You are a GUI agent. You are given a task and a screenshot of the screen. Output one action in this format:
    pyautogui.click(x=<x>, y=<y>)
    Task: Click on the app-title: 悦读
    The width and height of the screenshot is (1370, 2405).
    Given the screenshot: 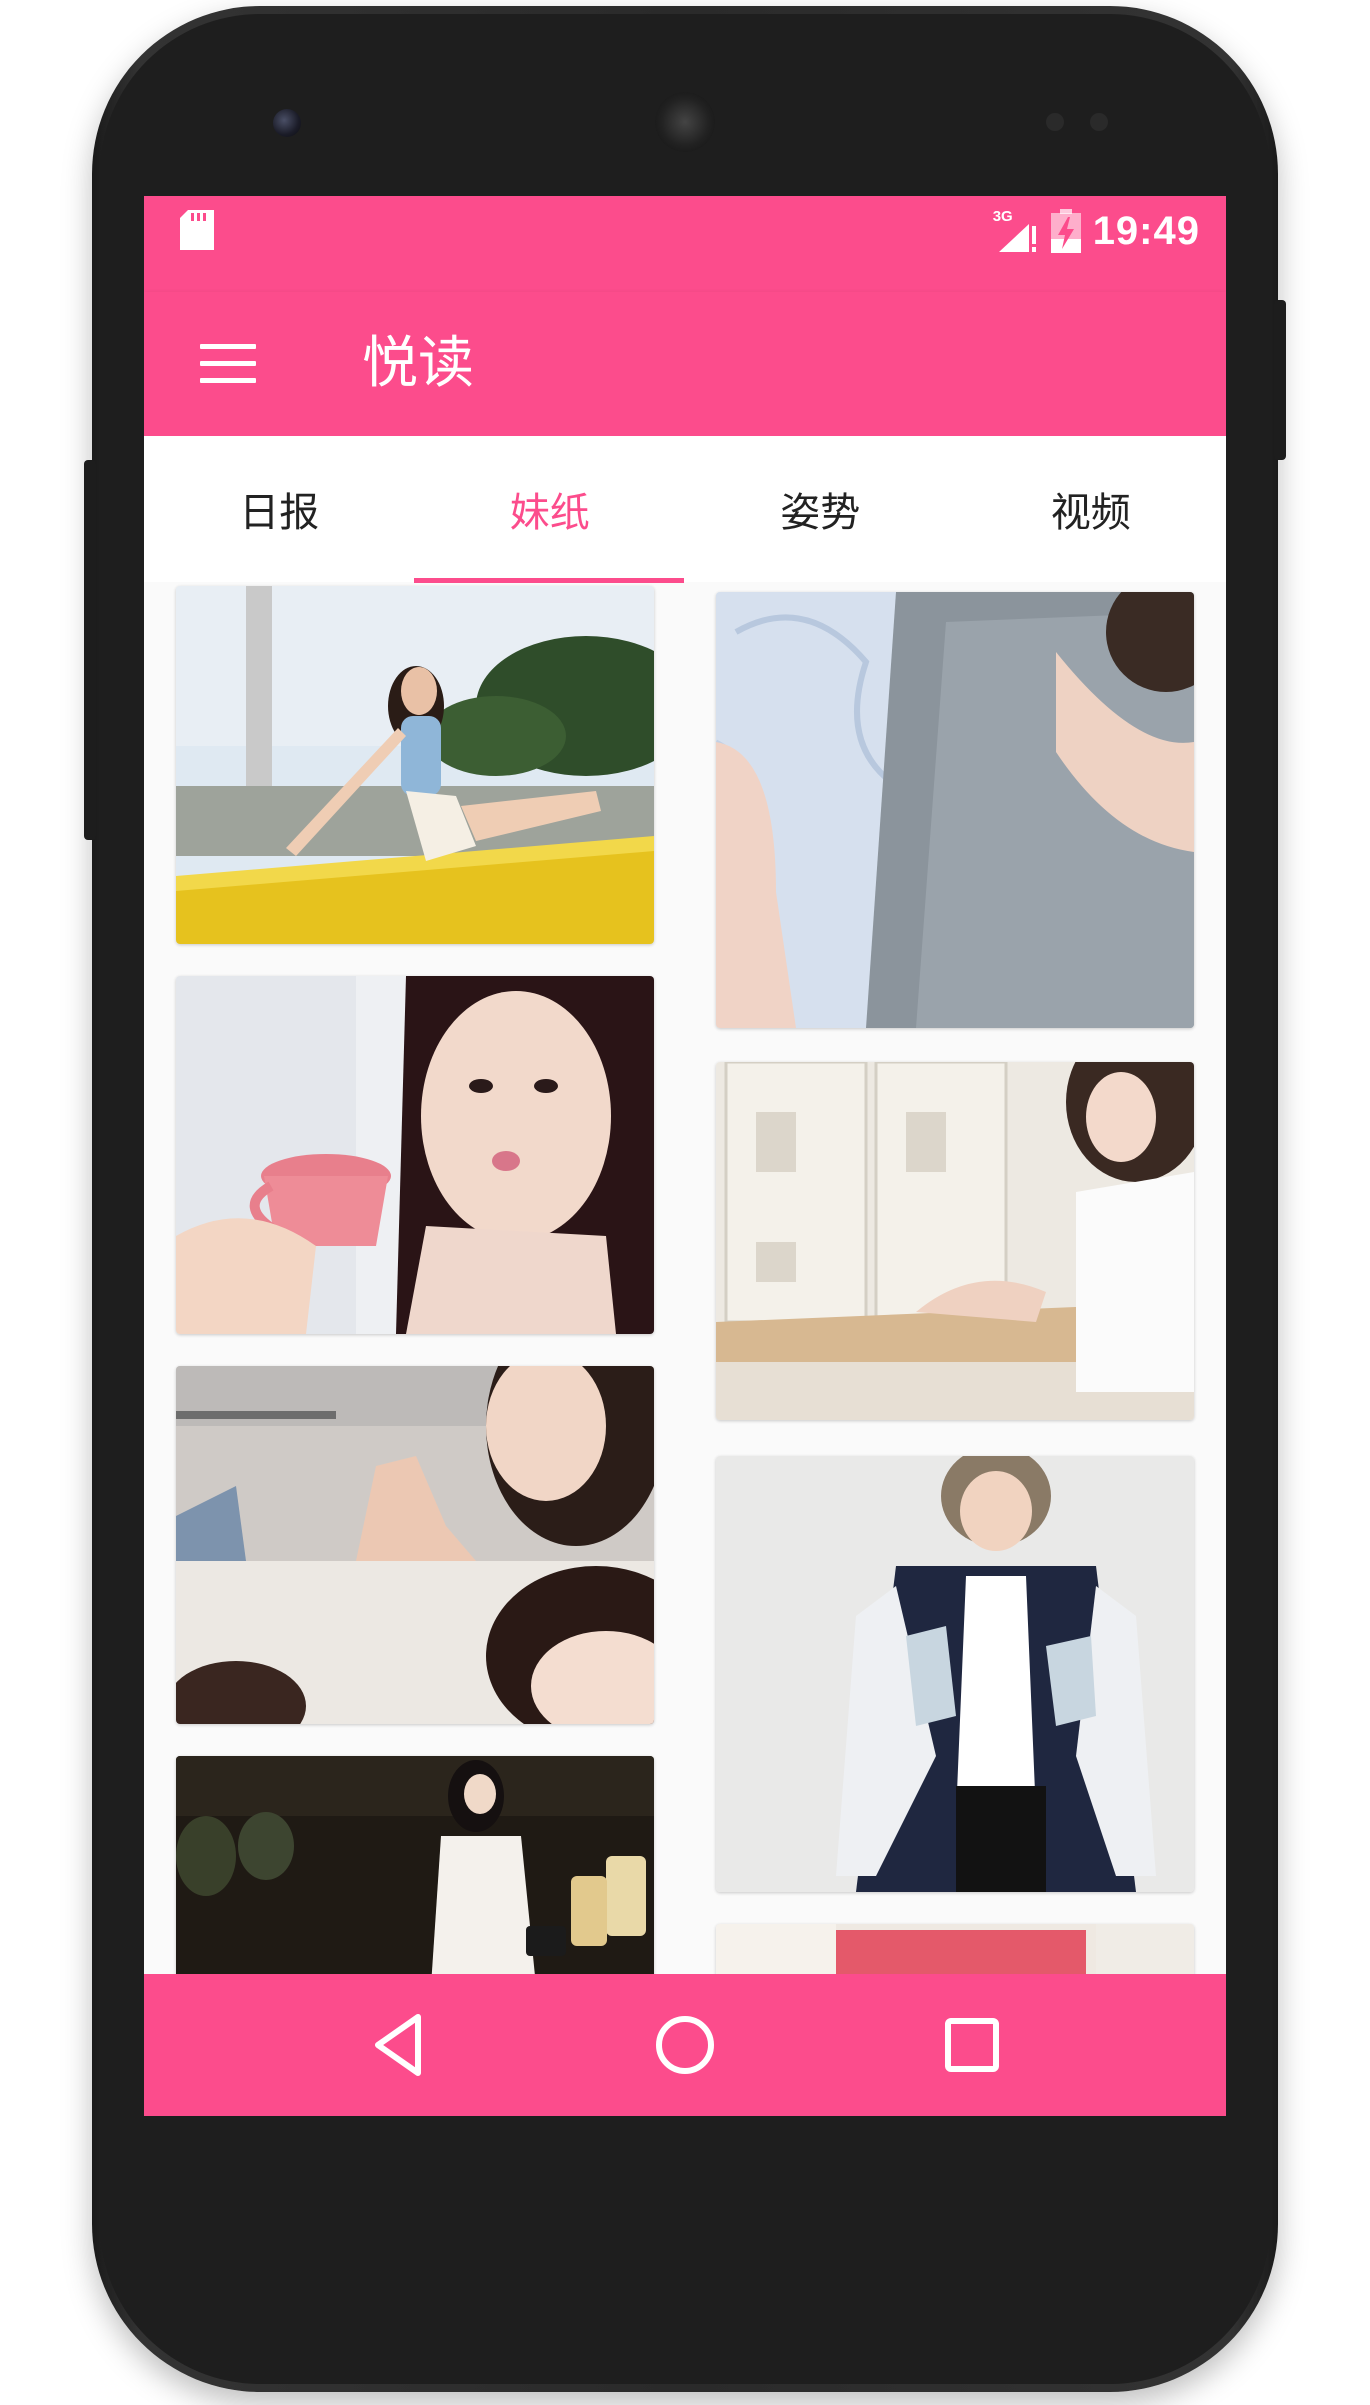 What is the action you would take?
    pyautogui.click(x=418, y=363)
    